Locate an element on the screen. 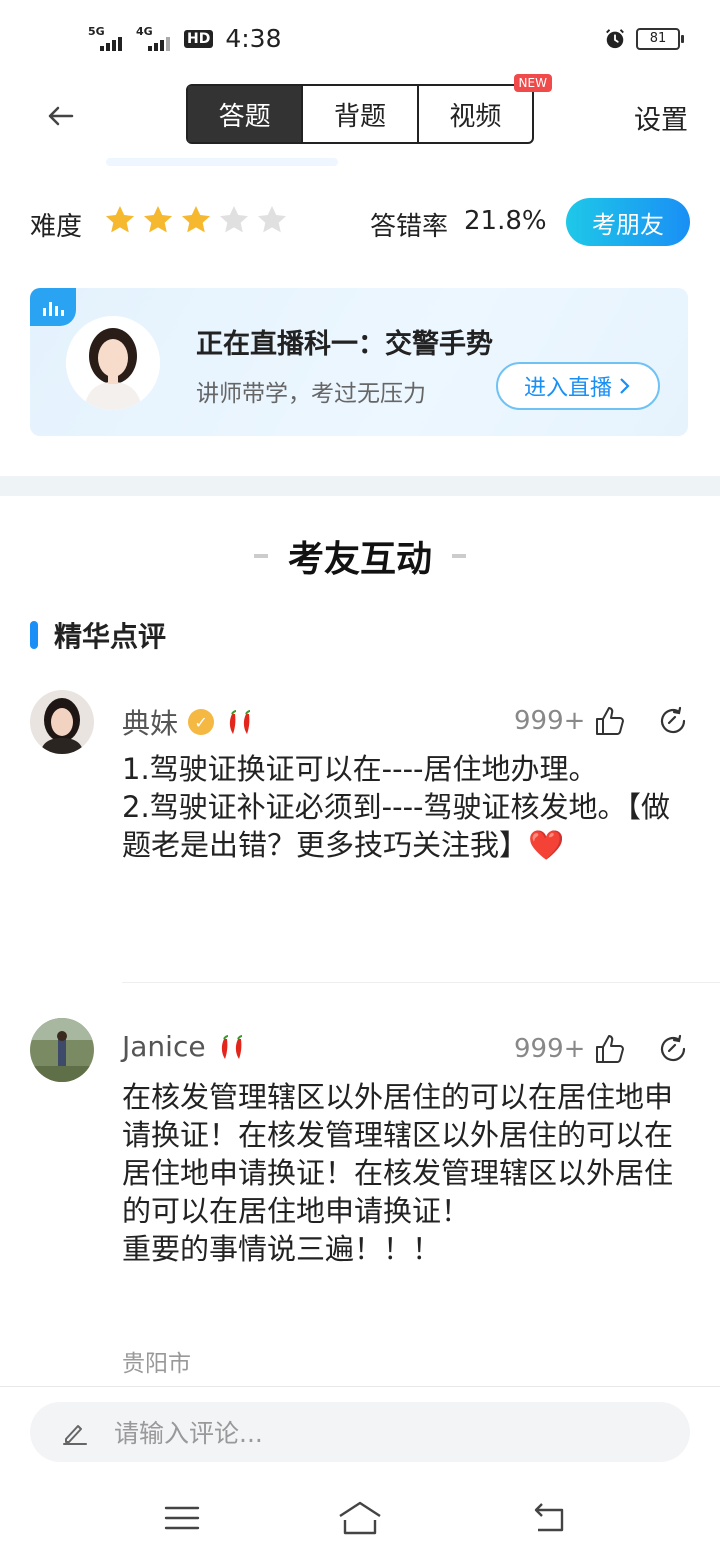 This screenshot has height=1560, width=720. tab-video-label: 视频 is located at coordinates (475, 116).